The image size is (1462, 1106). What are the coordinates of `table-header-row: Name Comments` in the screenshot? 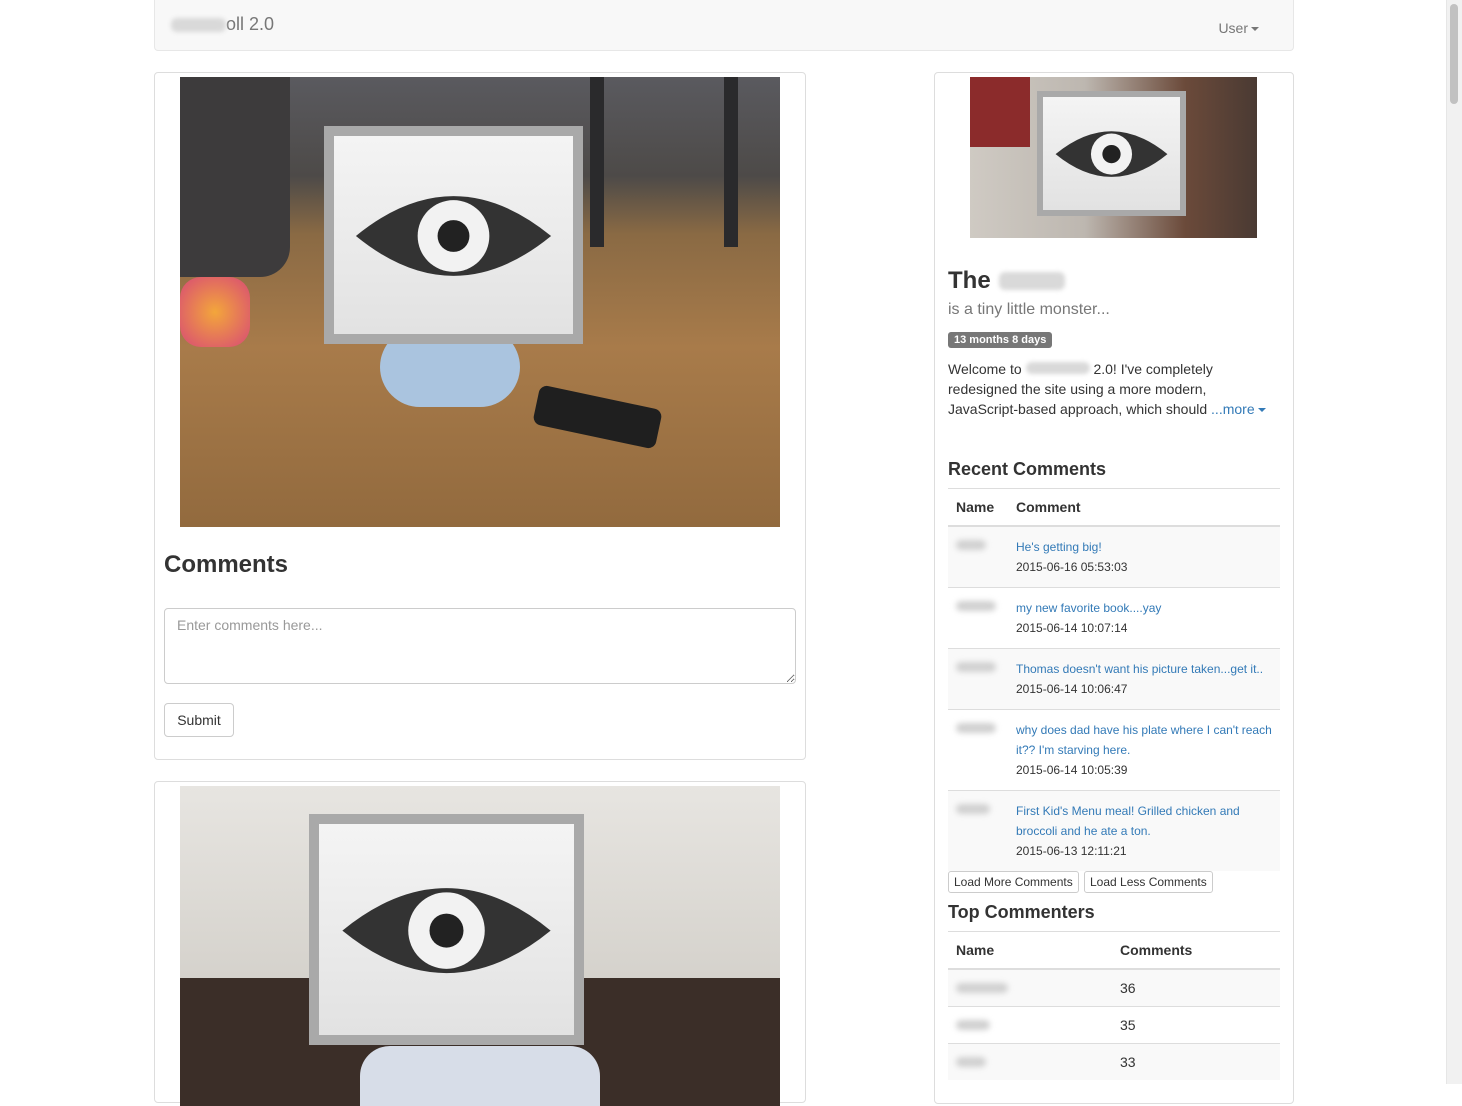 It's located at (1114, 950).